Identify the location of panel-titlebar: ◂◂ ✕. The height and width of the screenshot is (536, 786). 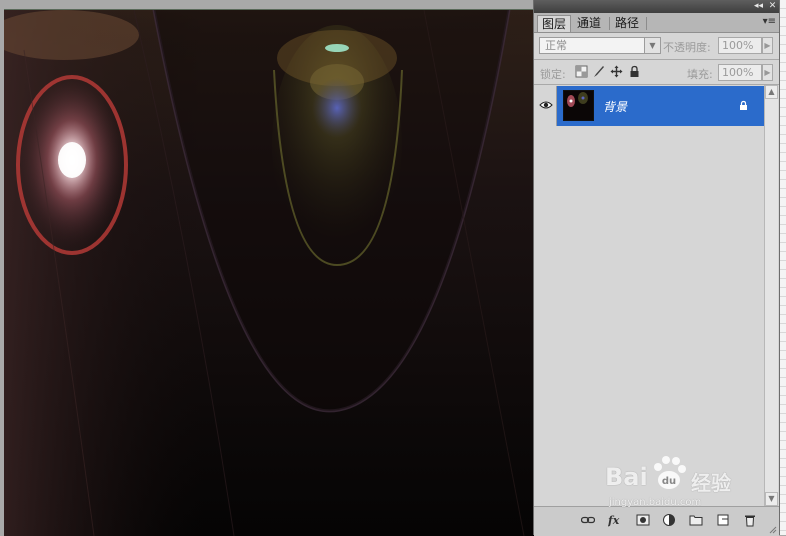
(656, 6).